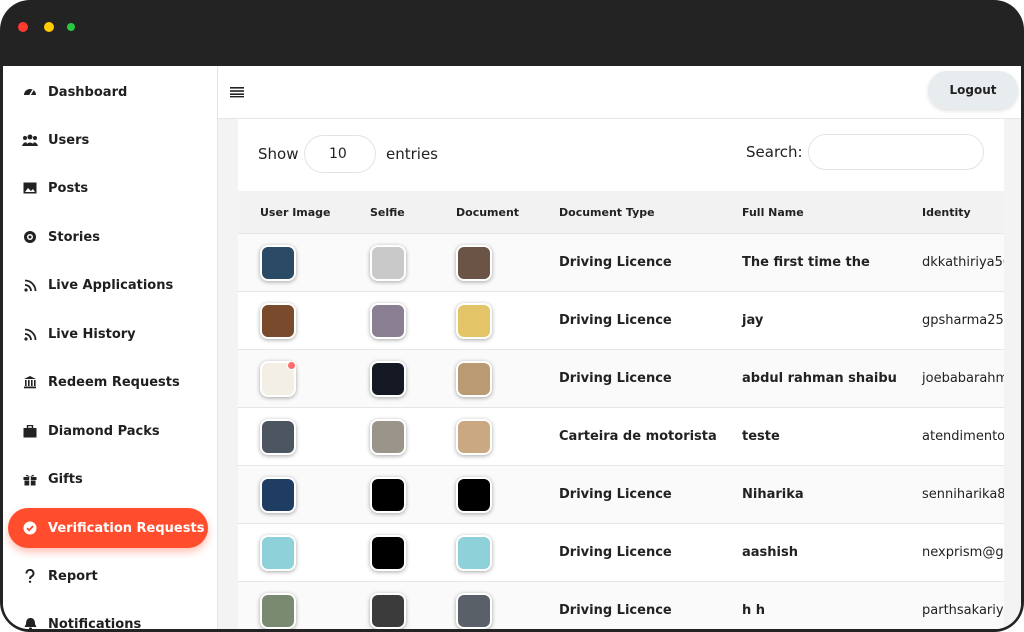 The width and height of the screenshot is (1024, 632). I want to click on table-row: Driving Licenceh hparthsakariya9, so click(621, 605).